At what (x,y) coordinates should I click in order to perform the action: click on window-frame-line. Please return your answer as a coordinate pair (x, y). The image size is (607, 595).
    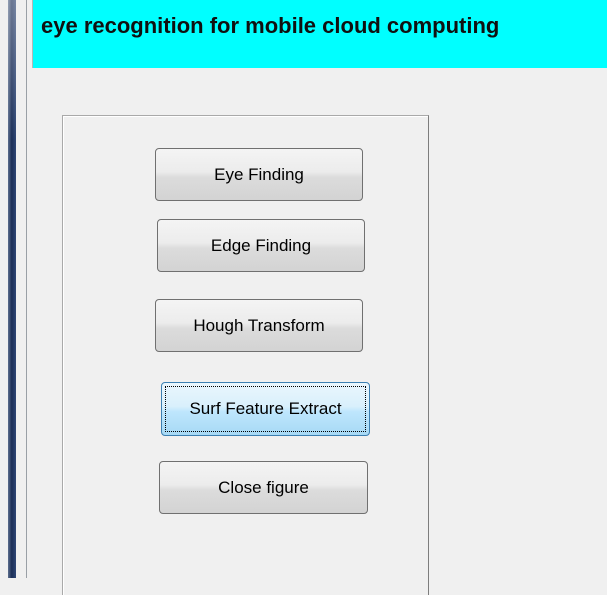
    Looking at the image, I should click on (26, 289).